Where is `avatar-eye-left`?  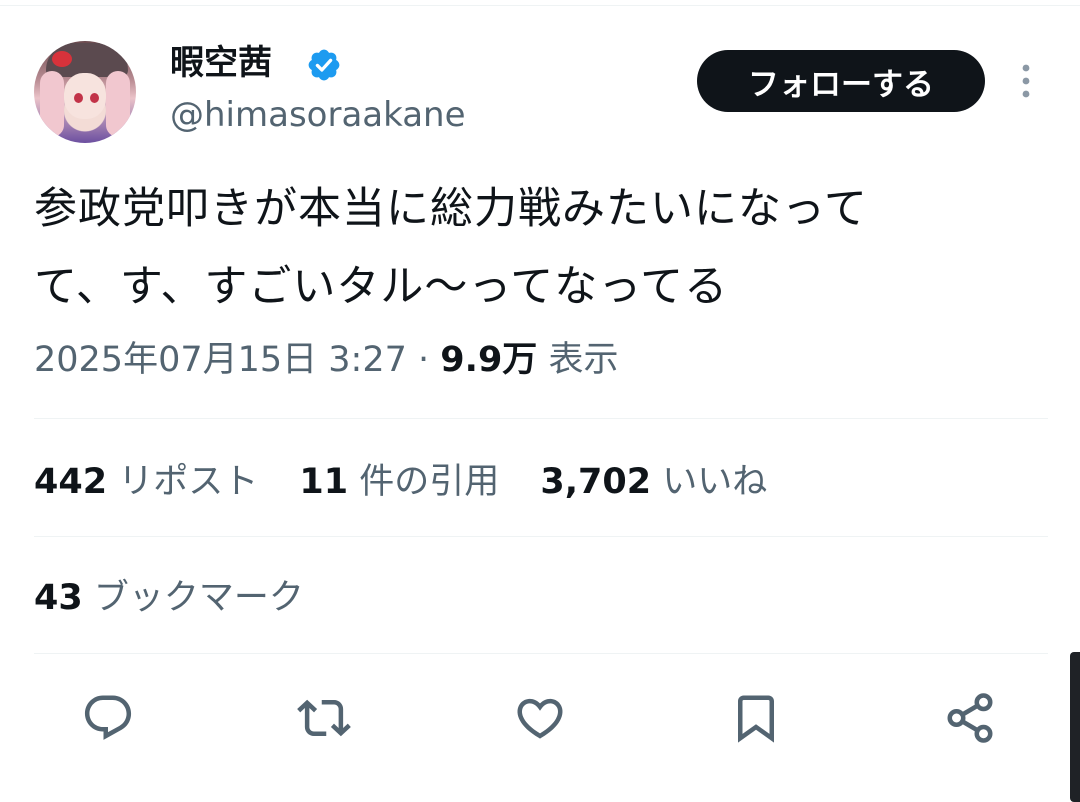
avatar-eye-left is located at coordinates (78, 98).